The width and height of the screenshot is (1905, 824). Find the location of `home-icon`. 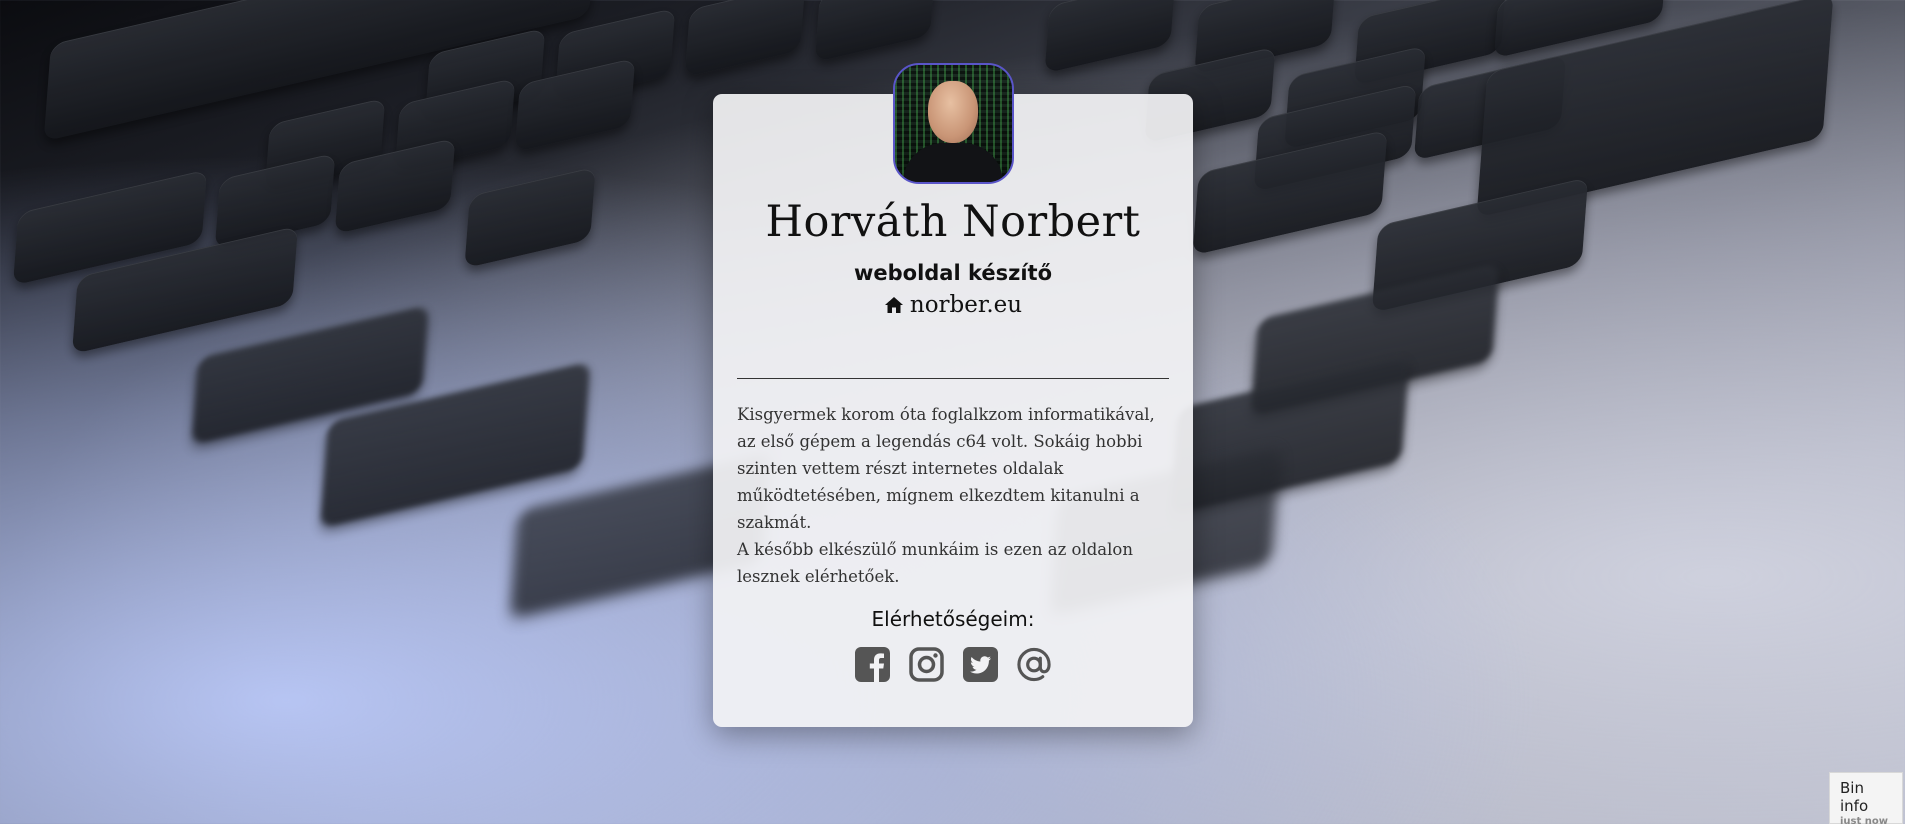

home-icon is located at coordinates (894, 307).